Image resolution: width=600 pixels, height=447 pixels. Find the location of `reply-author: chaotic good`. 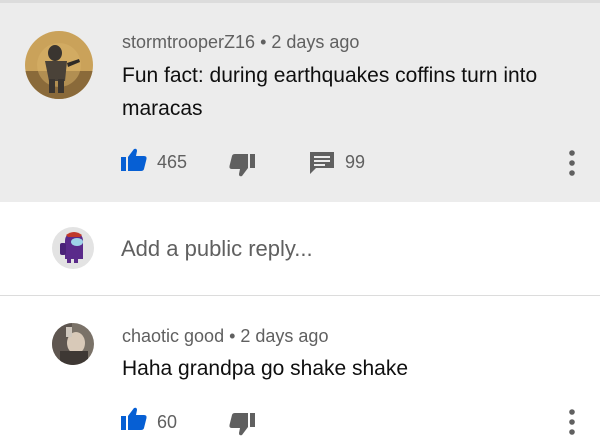

reply-author: chaotic good is located at coordinates (173, 336).